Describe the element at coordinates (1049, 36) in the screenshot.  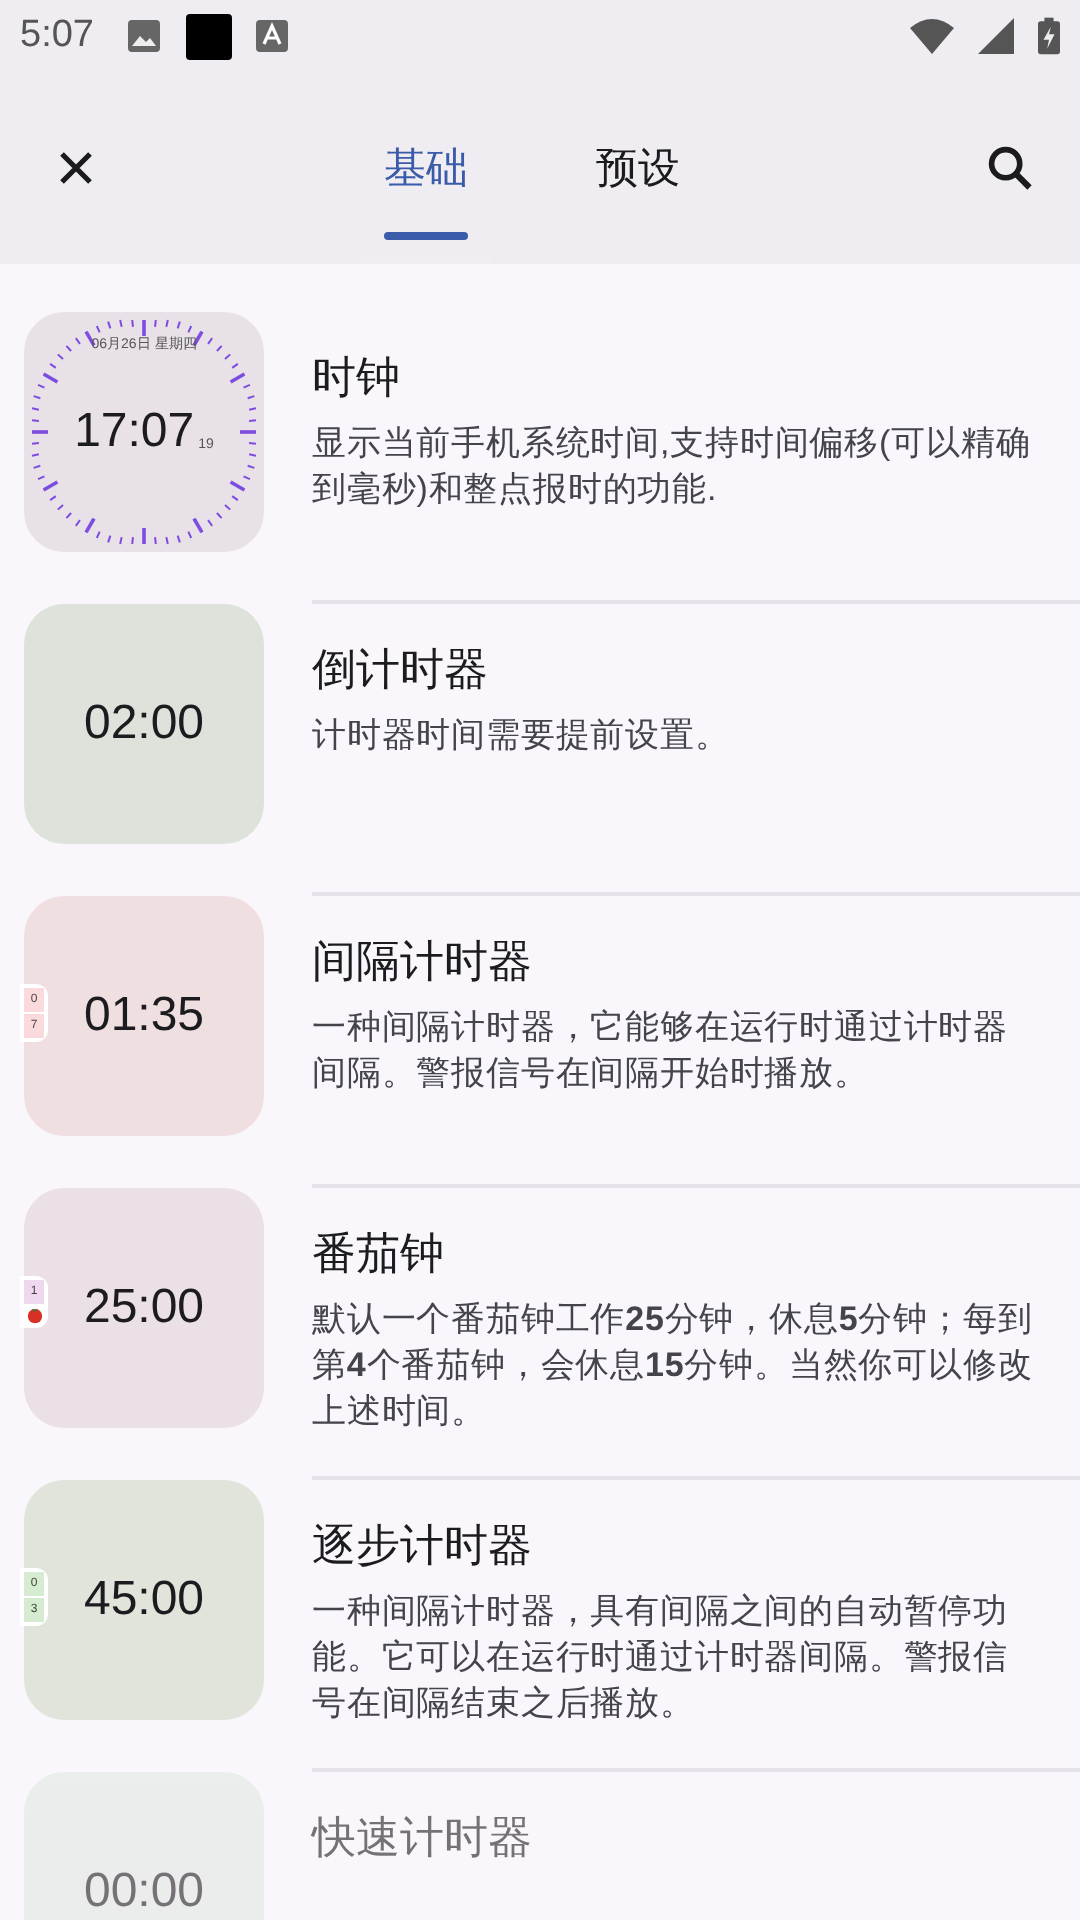
I see `battery-icon` at that location.